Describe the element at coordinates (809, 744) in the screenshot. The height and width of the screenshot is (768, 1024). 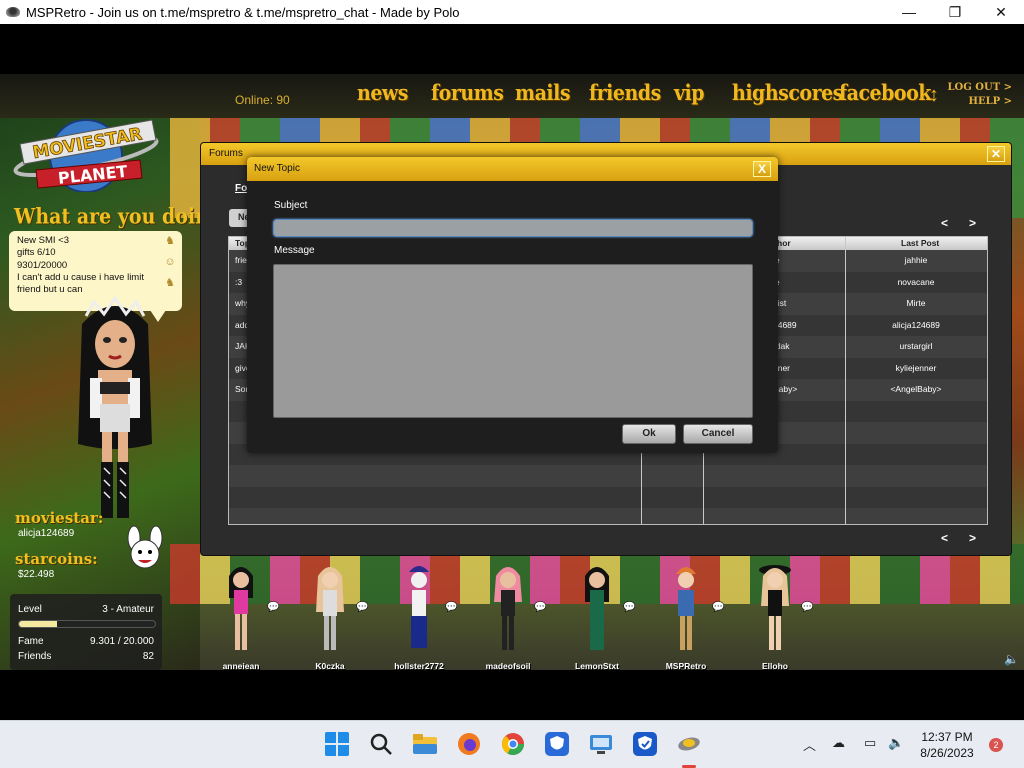
I see `chevron-up-icon: ︿` at that location.